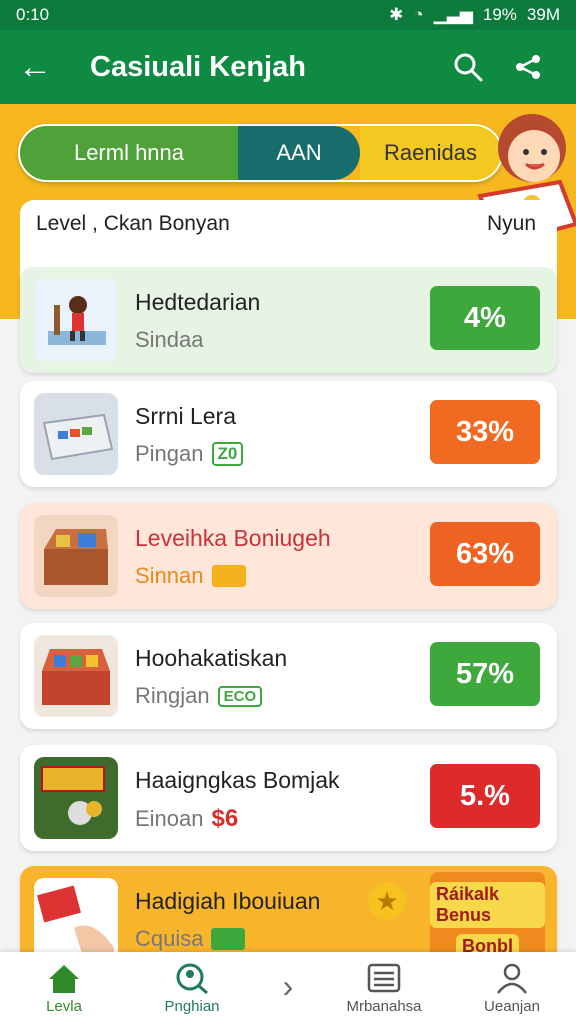 The width and height of the screenshot is (576, 1024). Describe the element at coordinates (288, 15) in the screenshot. I see `status-bar: 0:10 ✱ ◔ ▁▃▅ 19% 39M` at that location.